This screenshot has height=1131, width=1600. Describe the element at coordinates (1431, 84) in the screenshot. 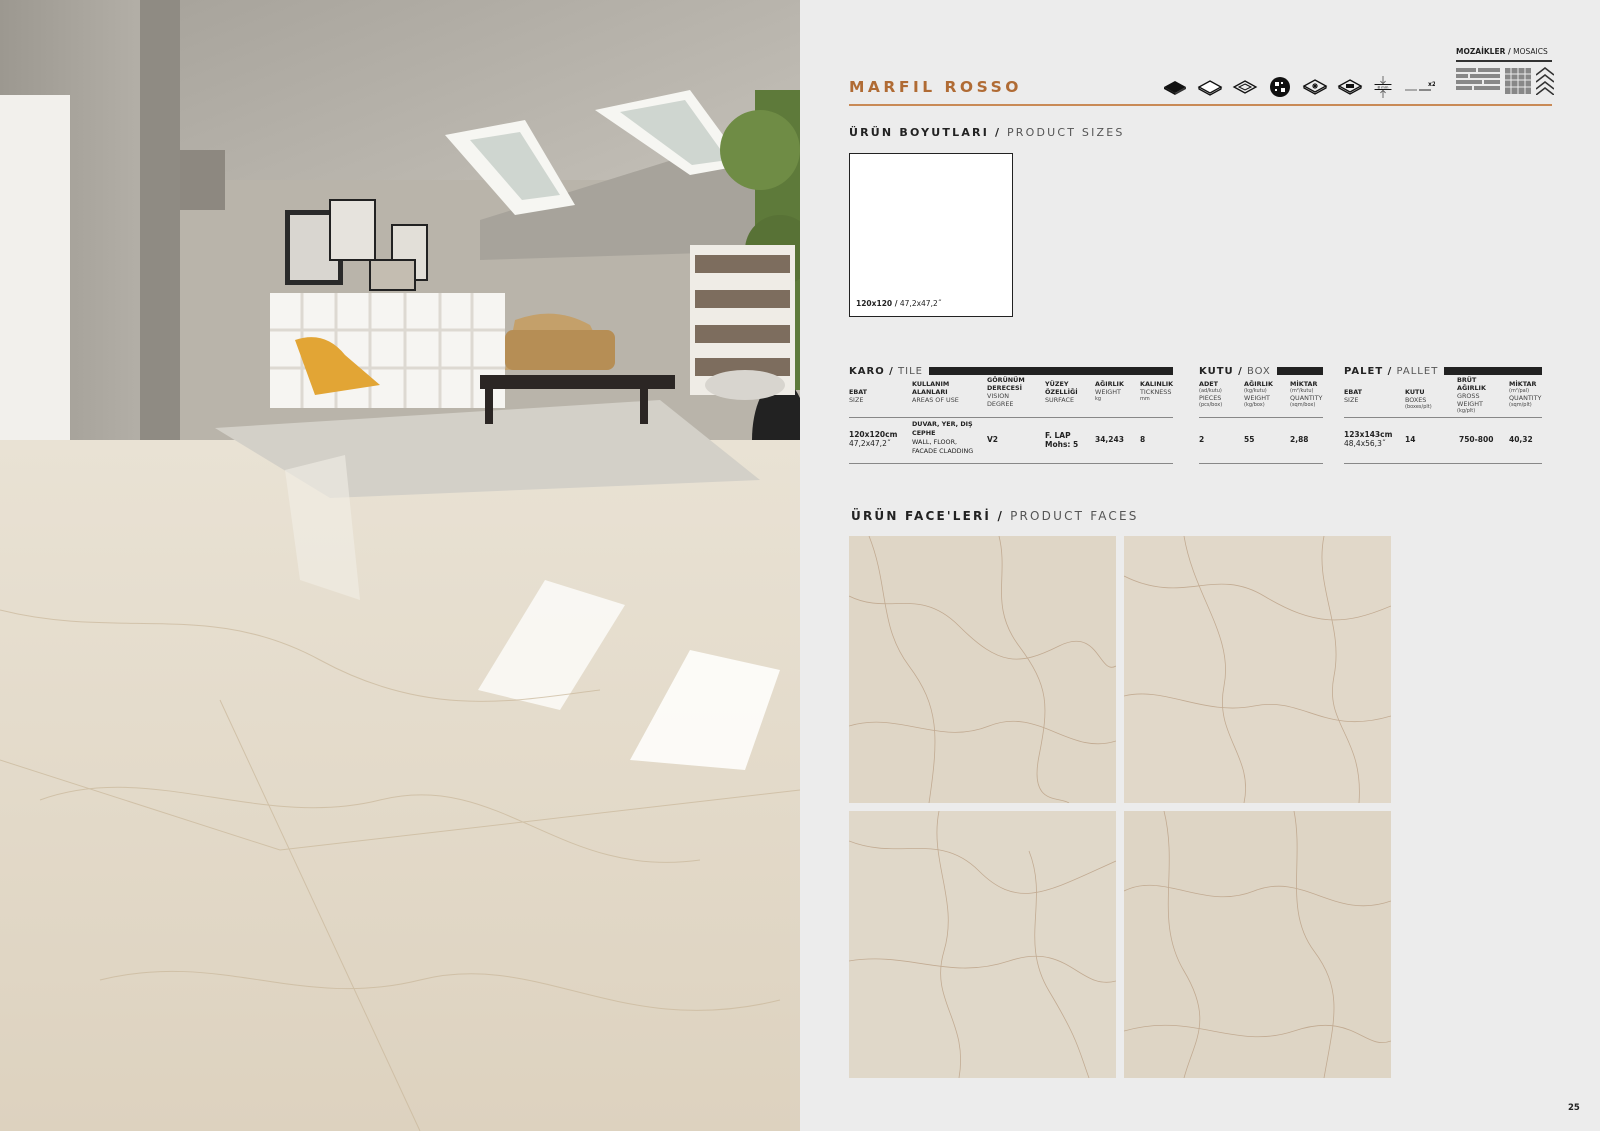

I see `x2-label: x2` at that location.